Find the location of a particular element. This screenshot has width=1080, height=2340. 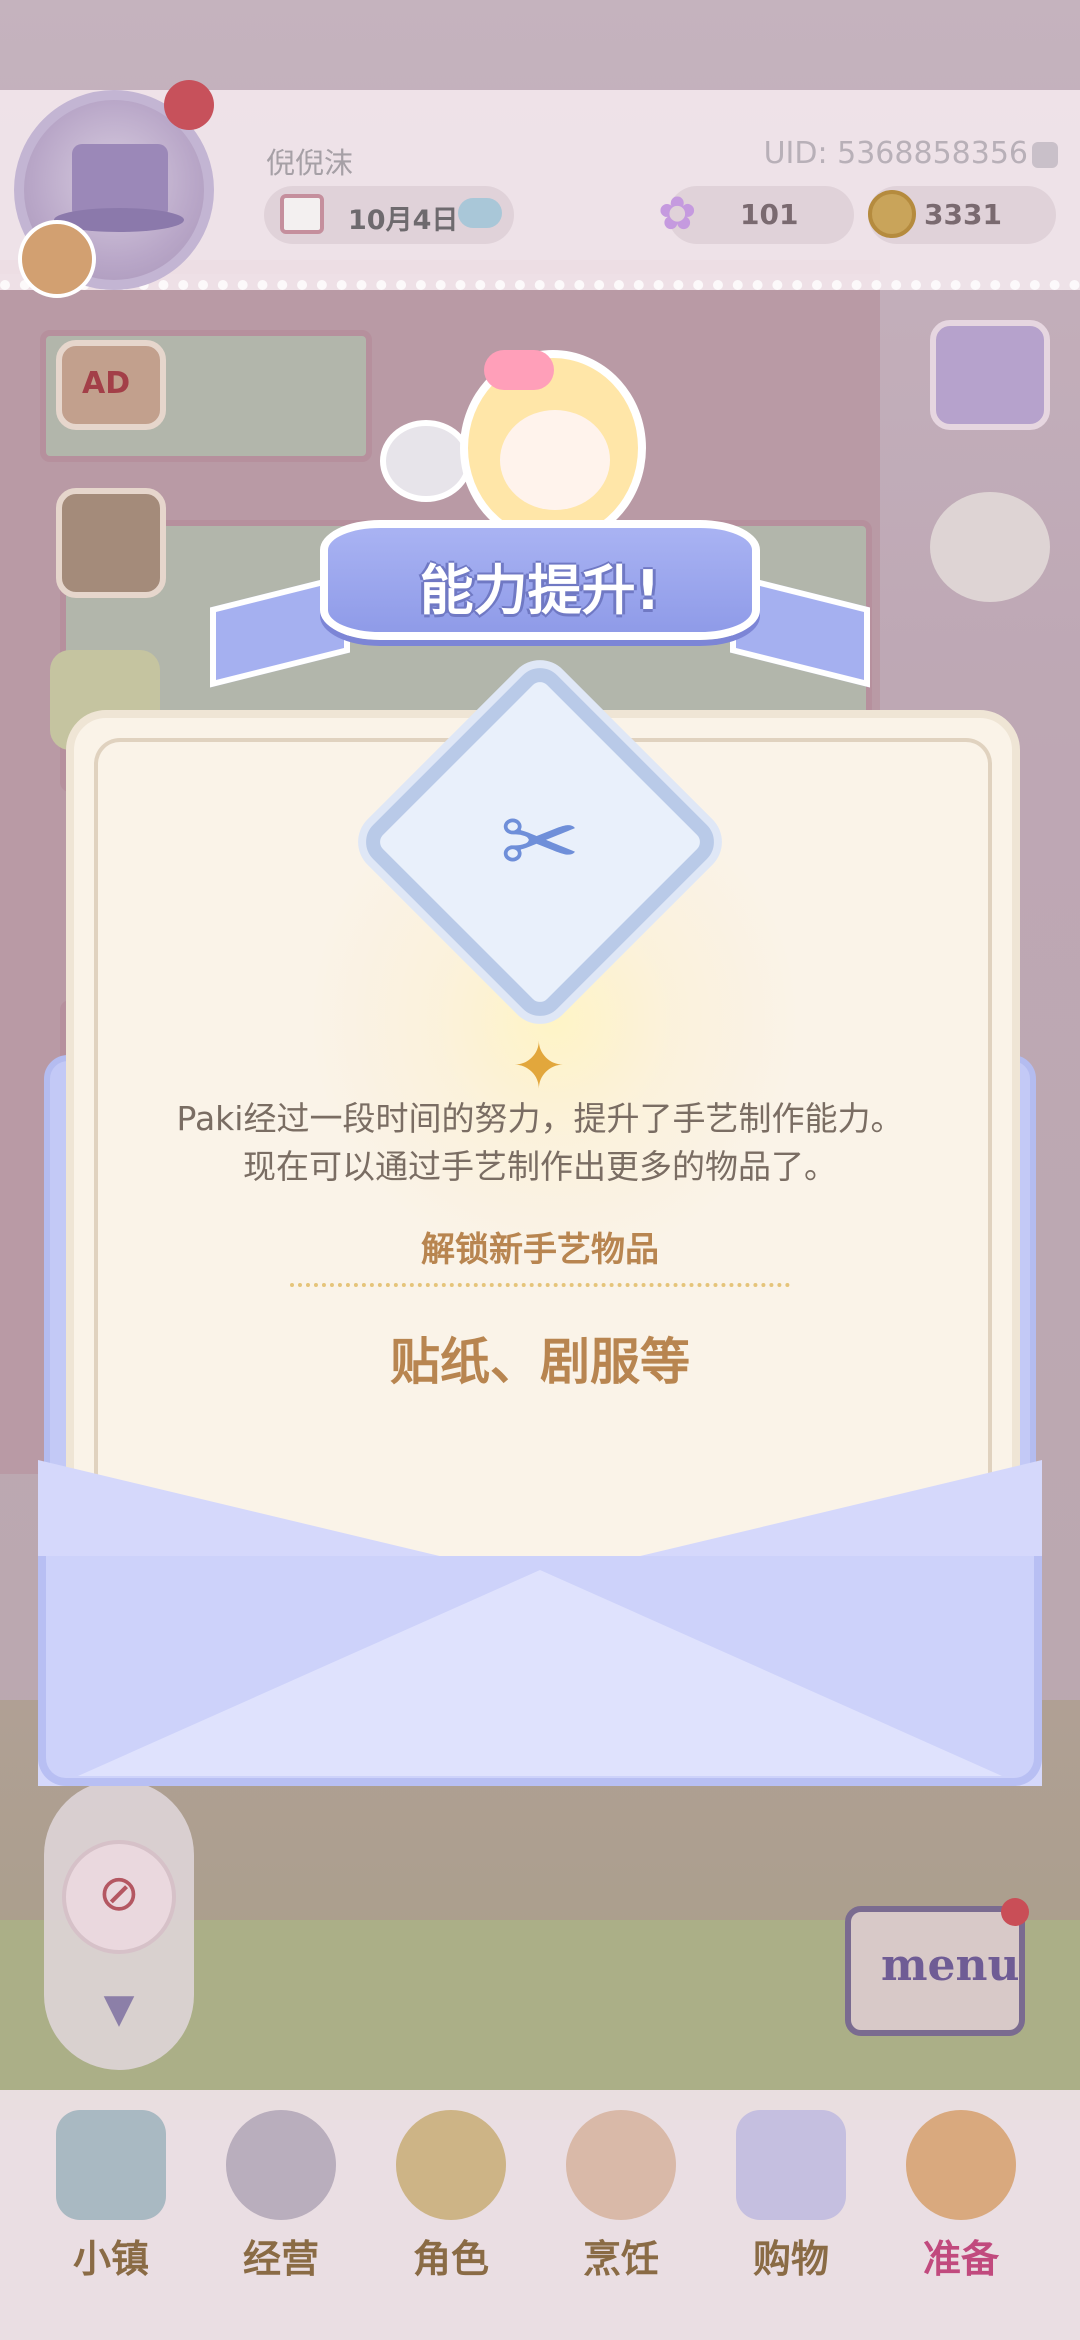

nav-item-prepare: 准备 is located at coordinates (961, 2200).